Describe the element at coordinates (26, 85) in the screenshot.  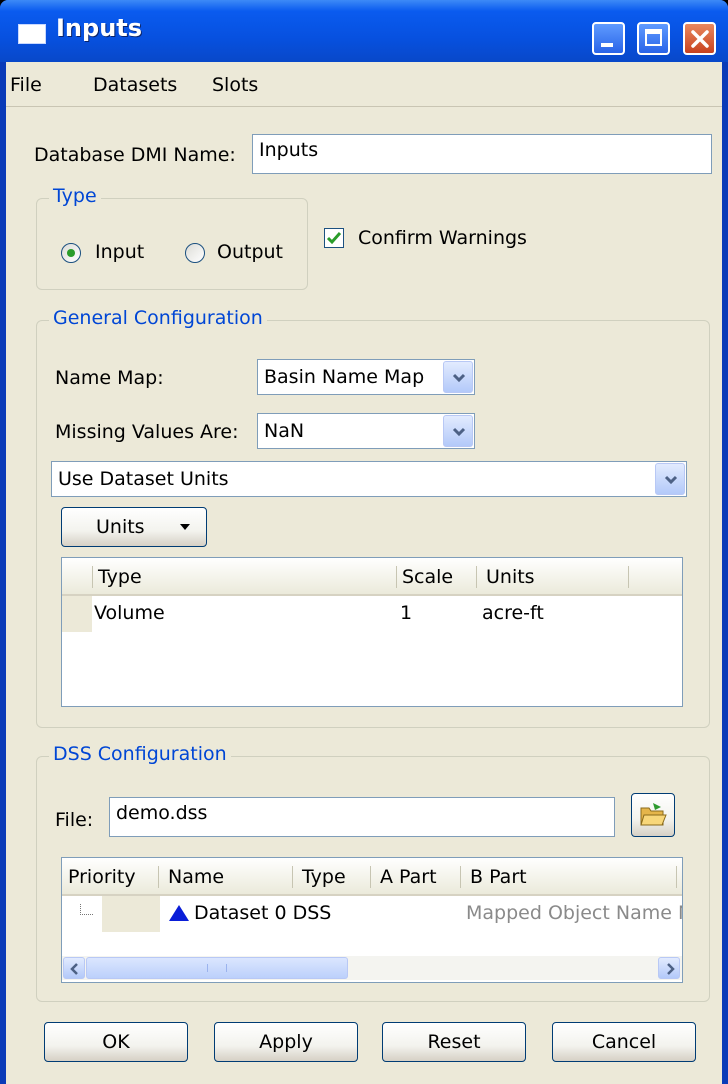
I see `menu-file: File` at that location.